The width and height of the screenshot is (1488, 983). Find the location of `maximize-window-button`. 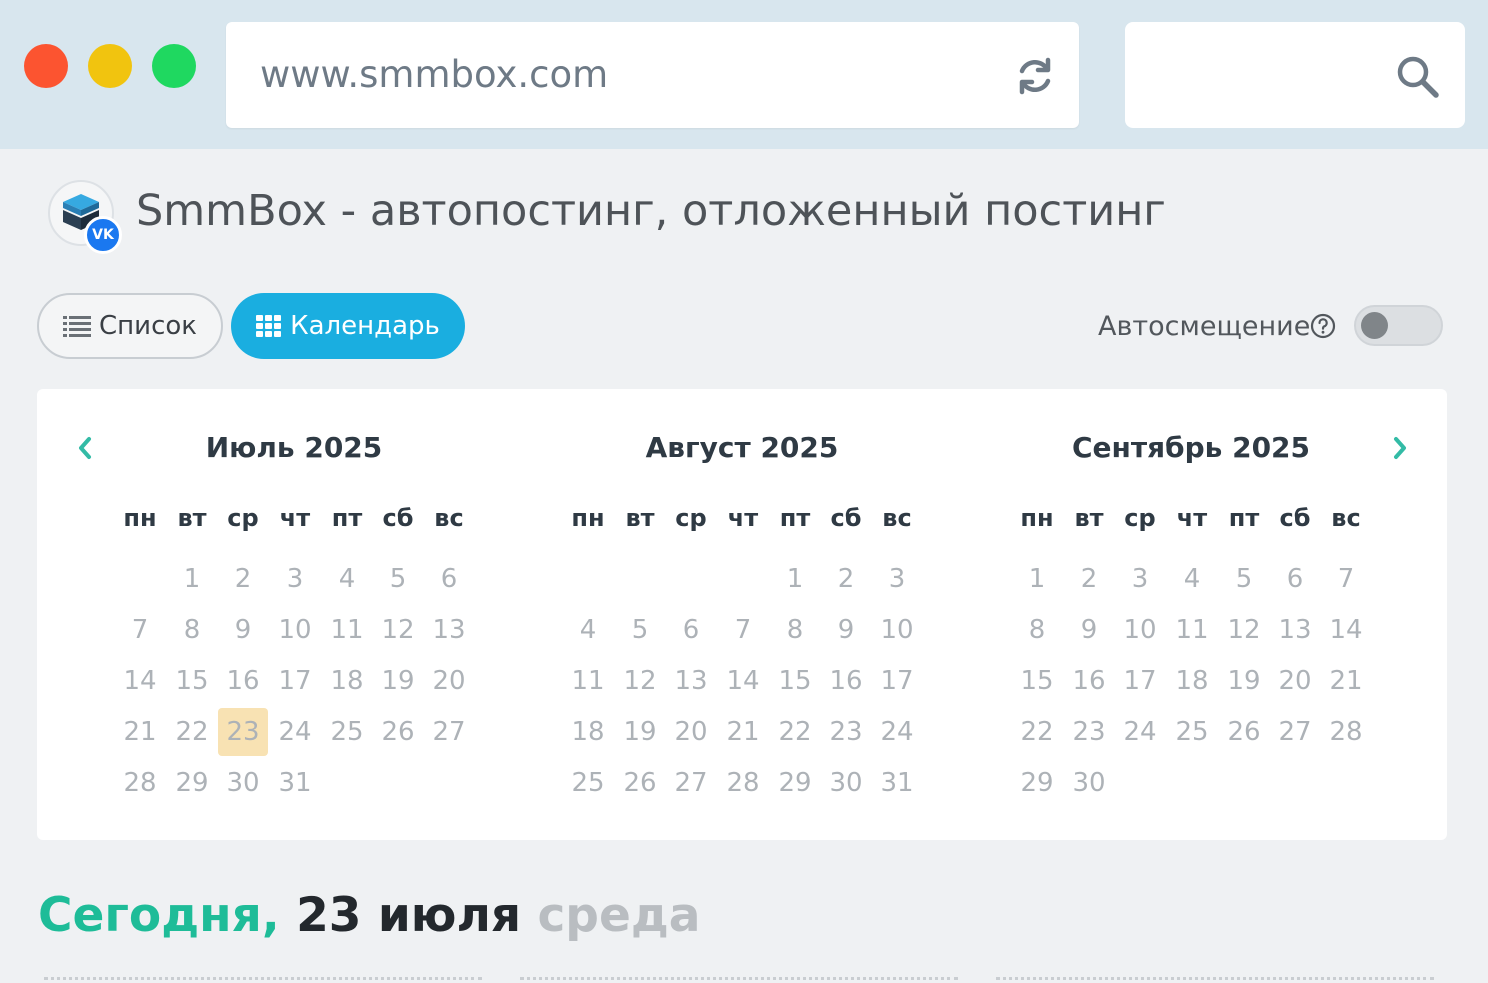

maximize-window-button is located at coordinates (174, 66).